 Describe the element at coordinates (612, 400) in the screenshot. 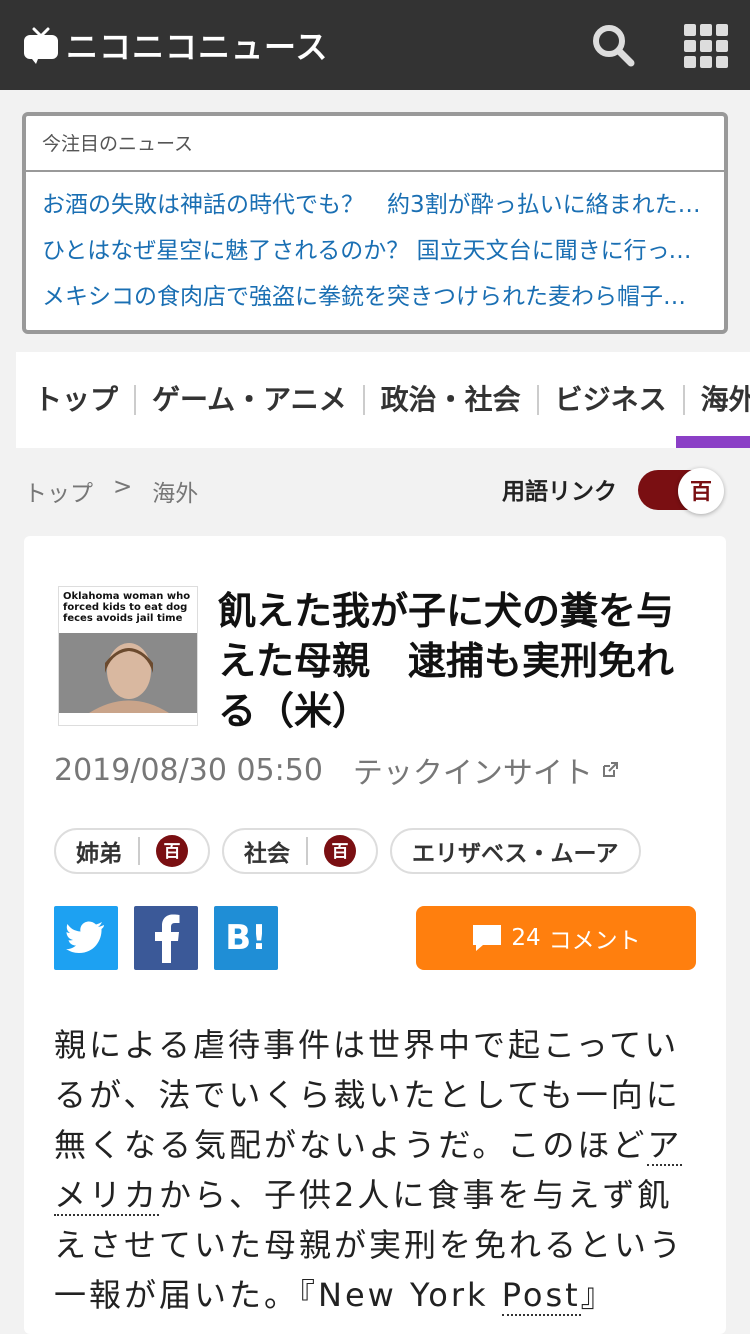

I see `tab-business: ビジネス` at that location.